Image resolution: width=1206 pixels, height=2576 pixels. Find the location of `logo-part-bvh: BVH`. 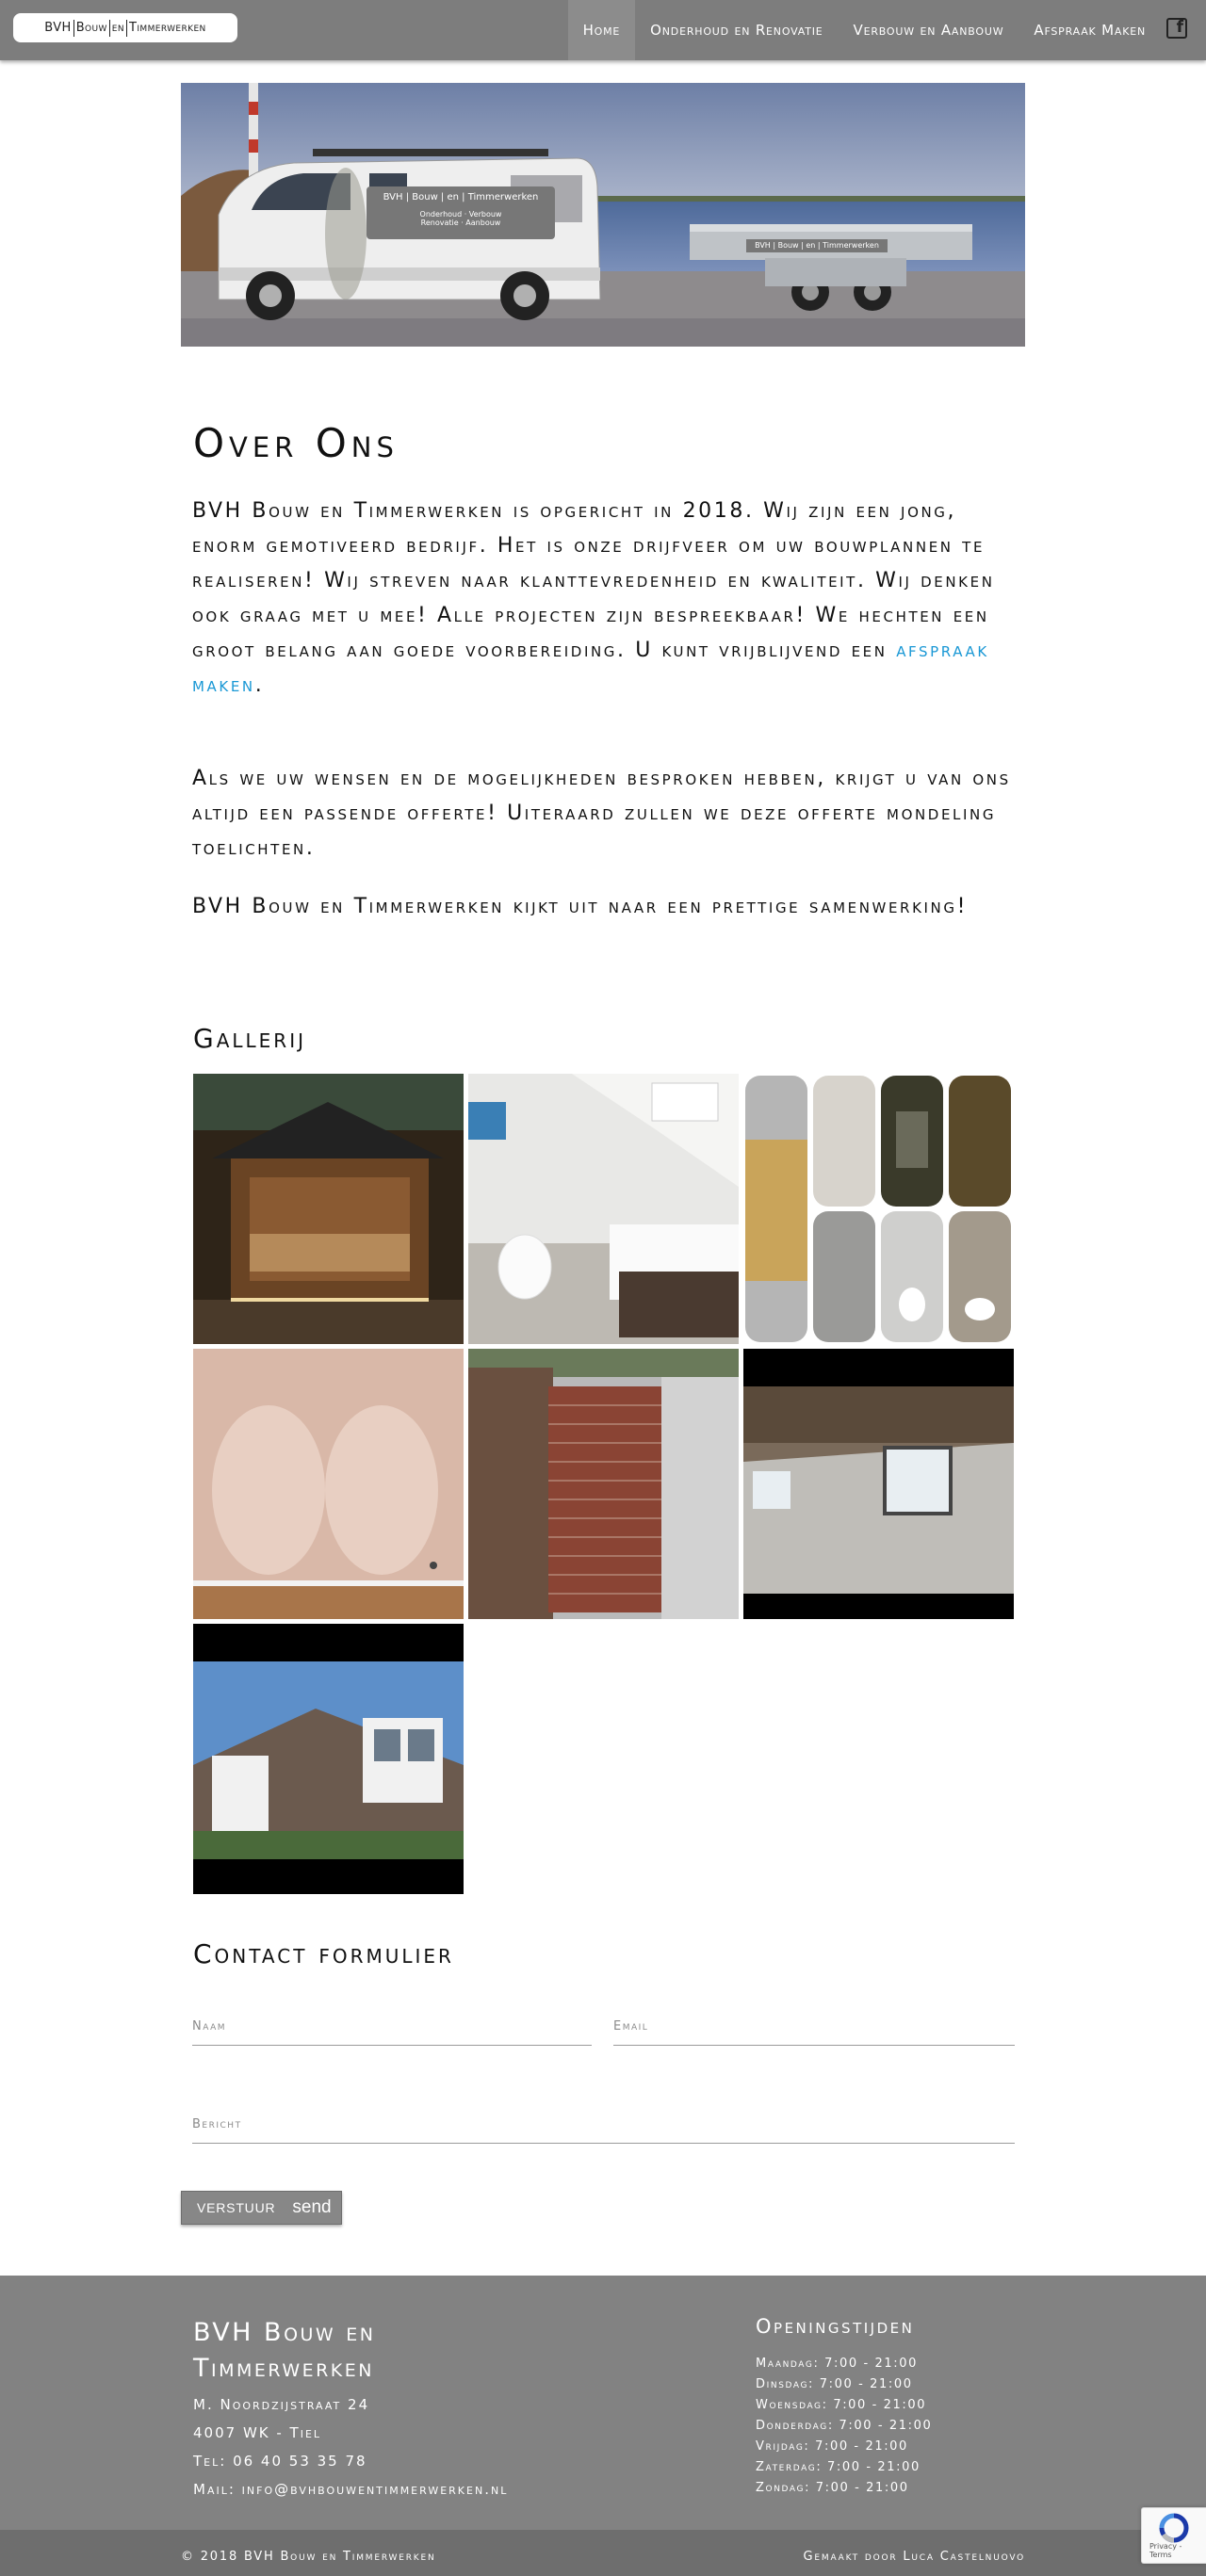

logo-part-bvh: BVH is located at coordinates (58, 28).